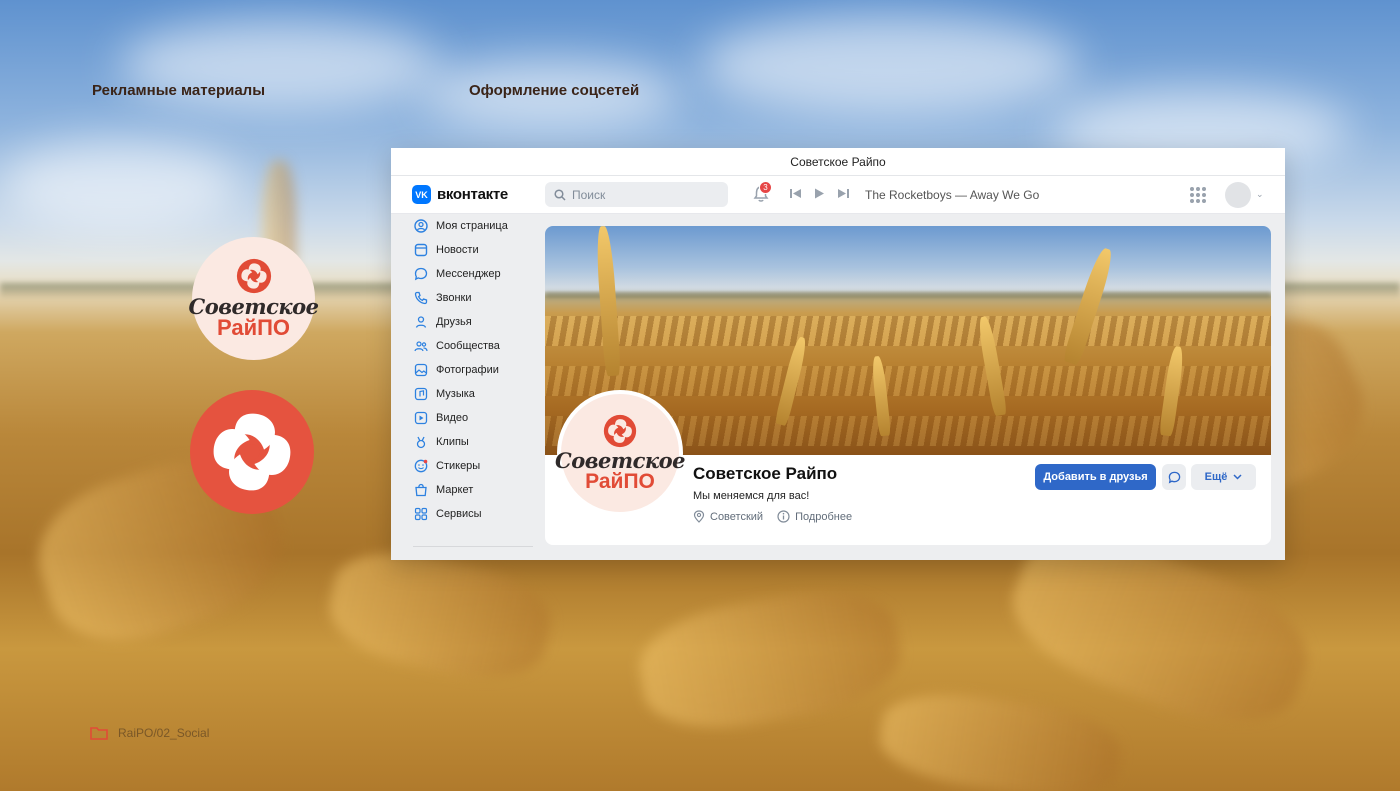 This screenshot has width=1400, height=791. I want to click on sidebar-item-label: Звонки, so click(454, 298).